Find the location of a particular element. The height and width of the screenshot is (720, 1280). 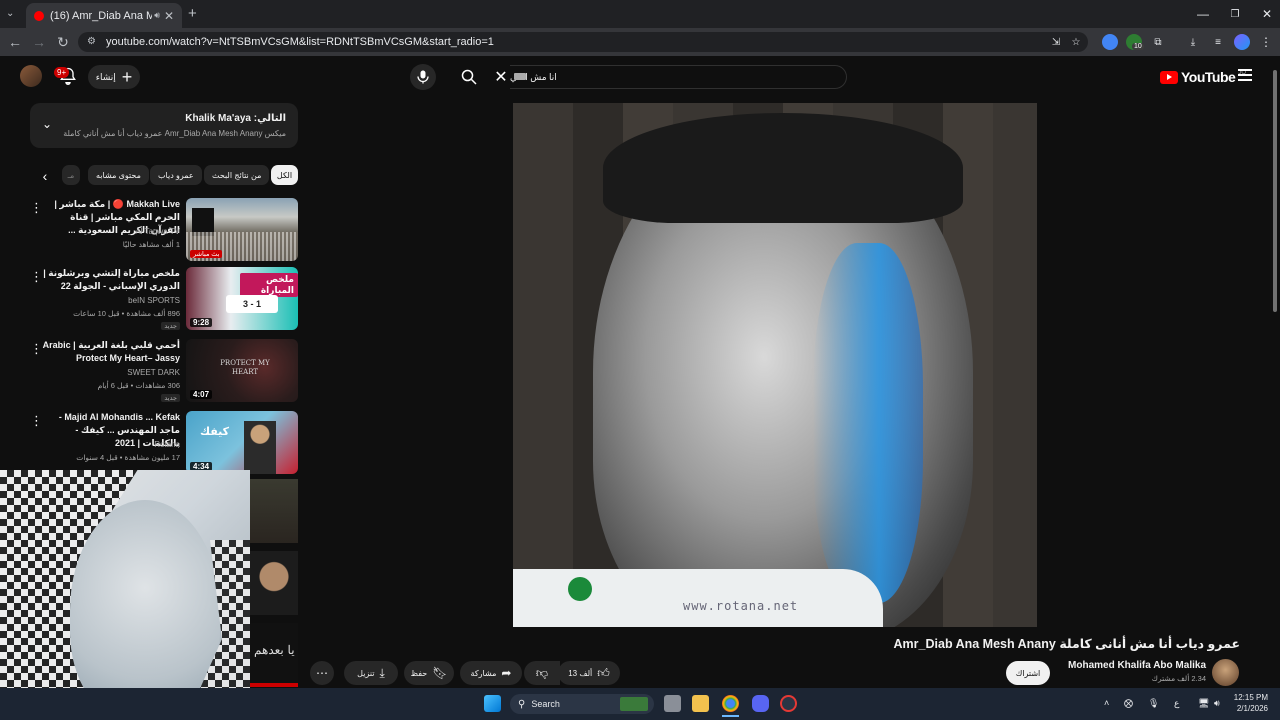

close-tab-icon: ✕ is located at coordinates (169, 16).